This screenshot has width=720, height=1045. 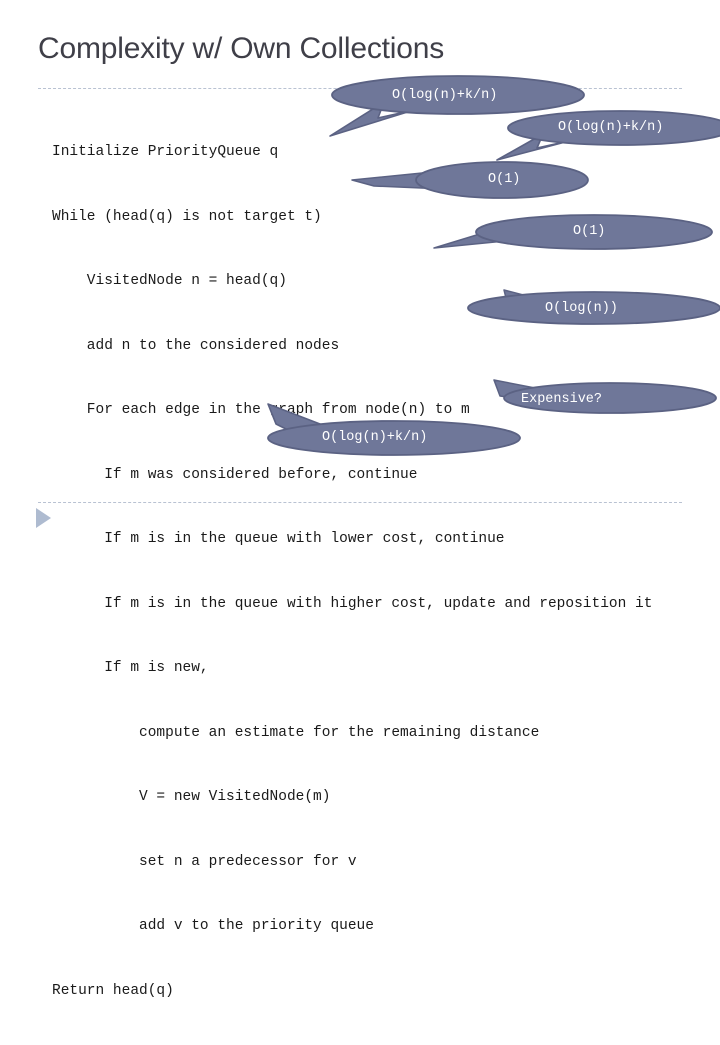 I want to click on code-line: Return head(q), so click(x=113, y=990).